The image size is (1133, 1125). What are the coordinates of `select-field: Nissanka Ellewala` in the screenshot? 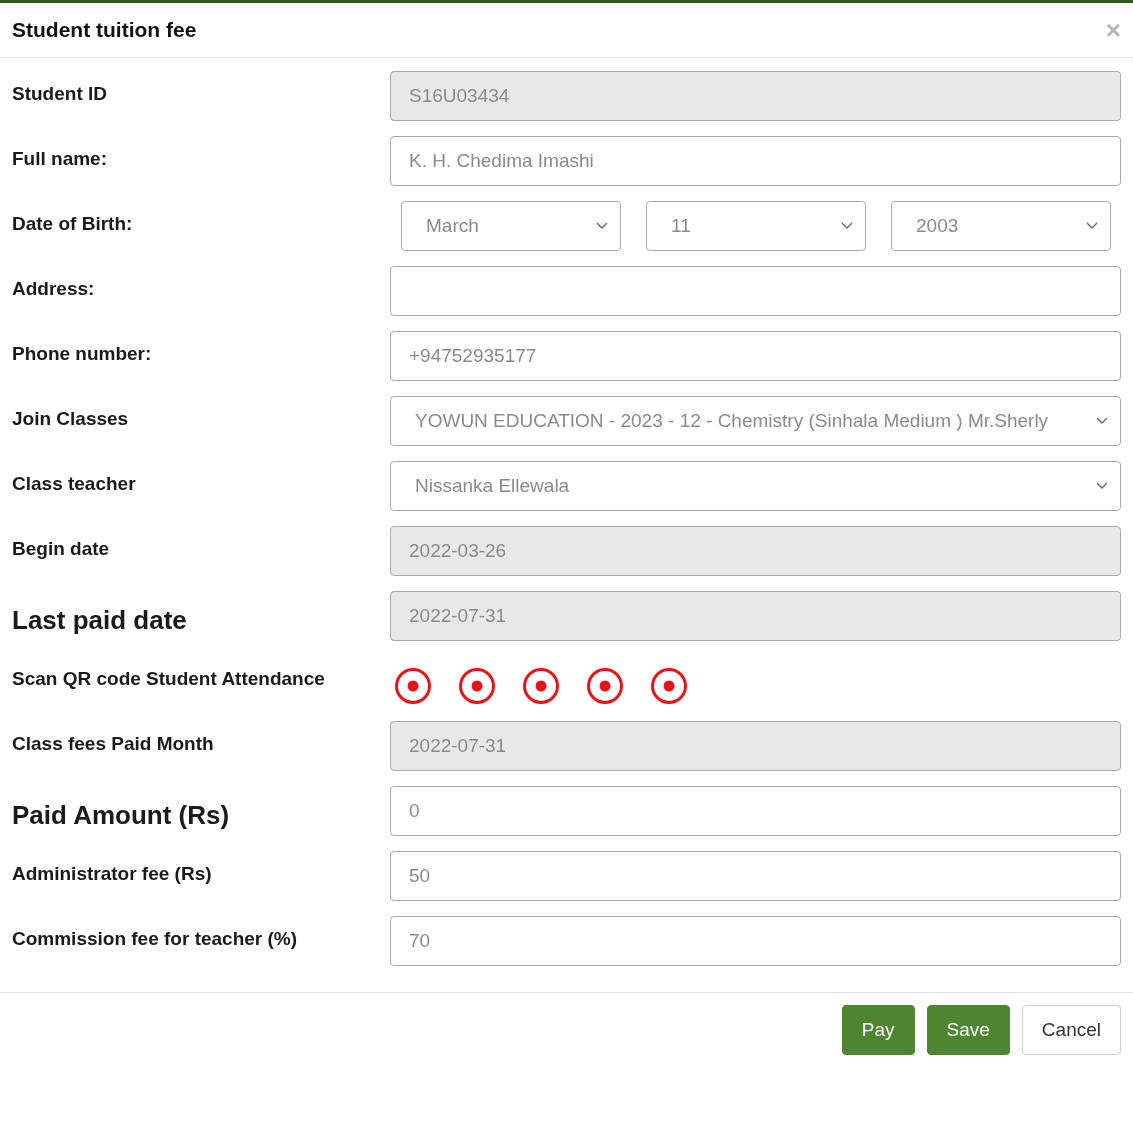 It's located at (755, 486).